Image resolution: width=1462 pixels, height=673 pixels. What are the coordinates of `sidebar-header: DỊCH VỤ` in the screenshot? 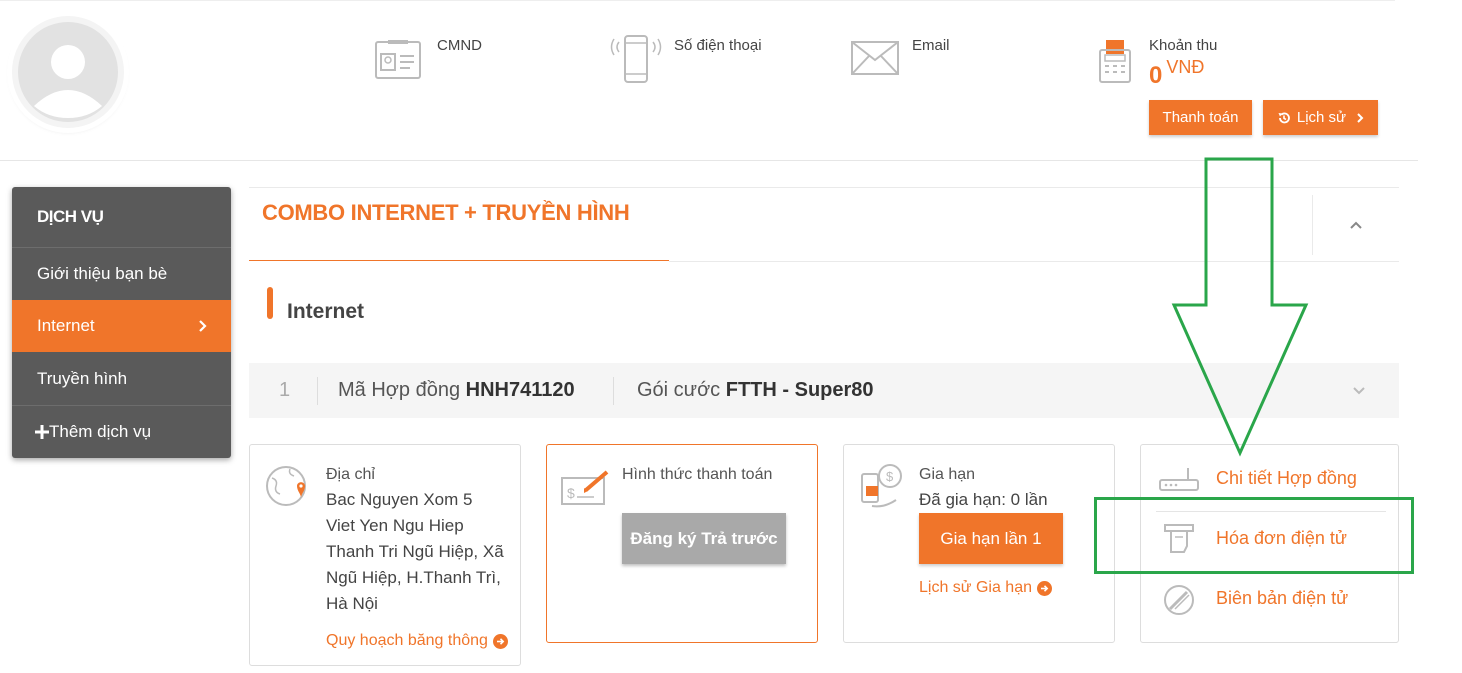 It's located at (70, 216).